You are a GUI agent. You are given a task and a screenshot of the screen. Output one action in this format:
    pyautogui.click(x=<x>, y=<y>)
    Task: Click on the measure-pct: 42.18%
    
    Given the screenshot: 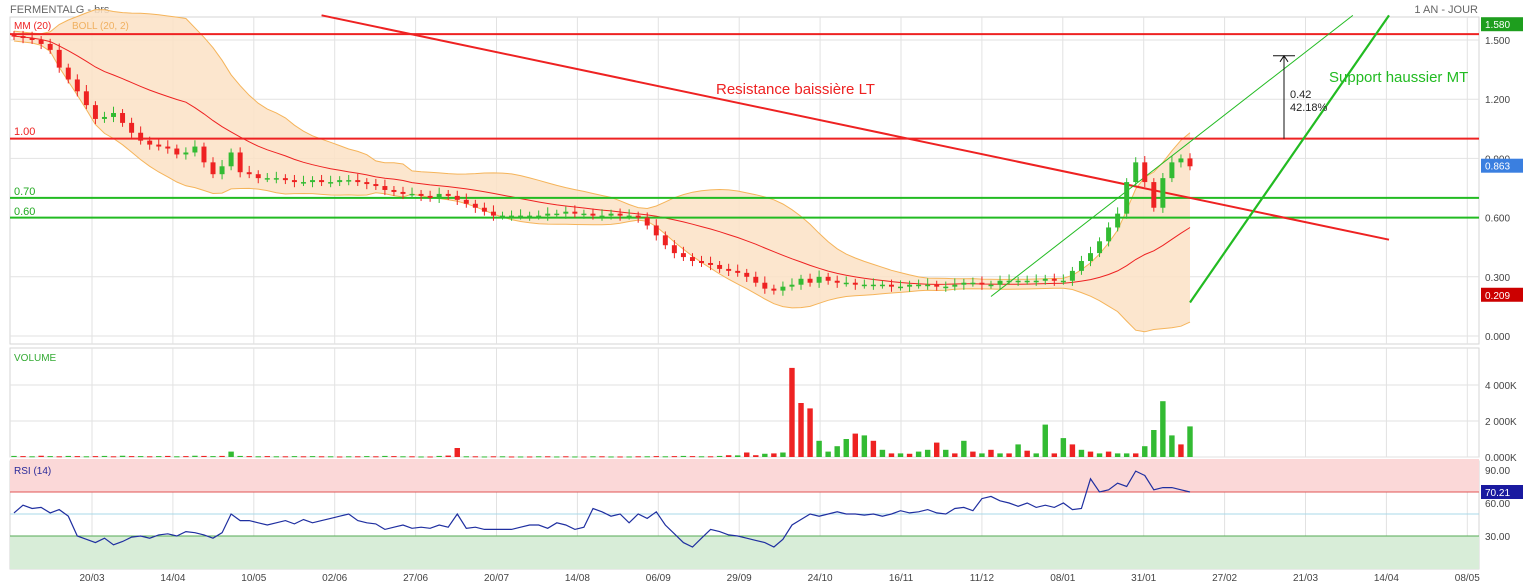 What is the action you would take?
    pyautogui.click(x=1309, y=108)
    